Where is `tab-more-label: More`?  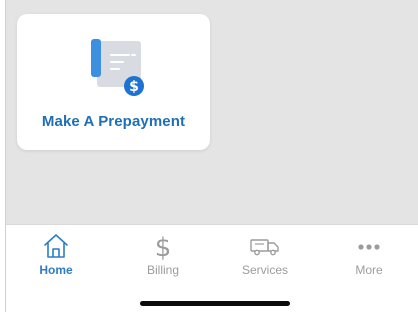 tab-more-label: More is located at coordinates (369, 270).